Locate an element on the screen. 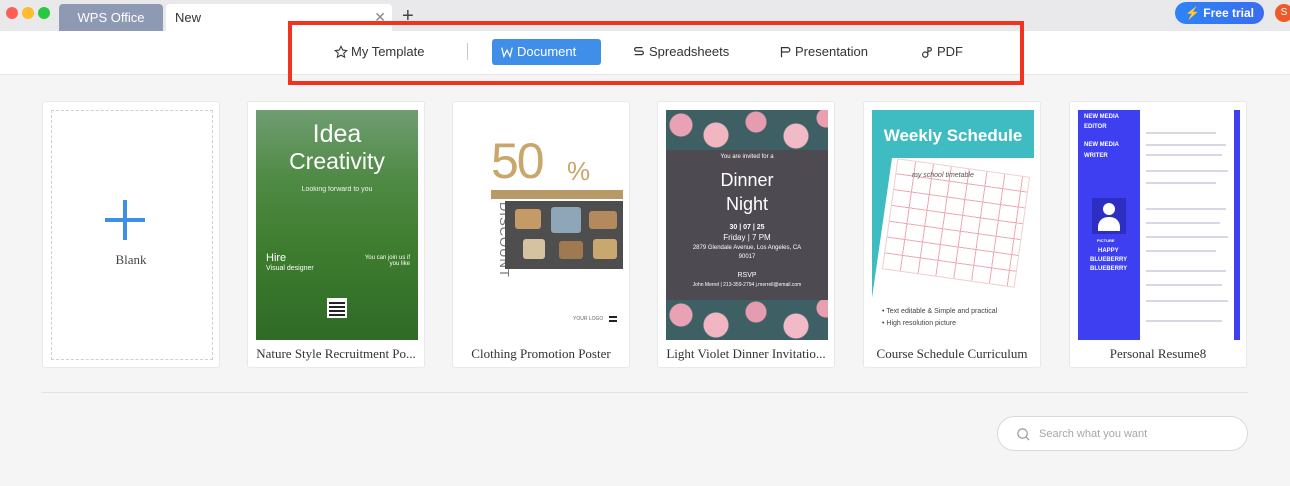  thumb-text: WRITER is located at coordinates (1096, 156).